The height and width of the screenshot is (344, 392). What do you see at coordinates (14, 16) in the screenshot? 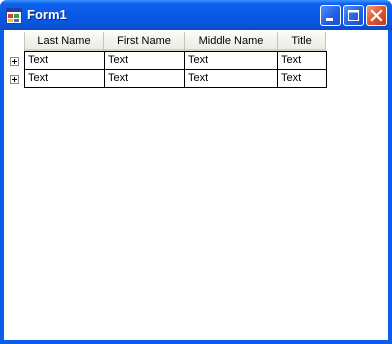
I see `form-app-icon` at bounding box center [14, 16].